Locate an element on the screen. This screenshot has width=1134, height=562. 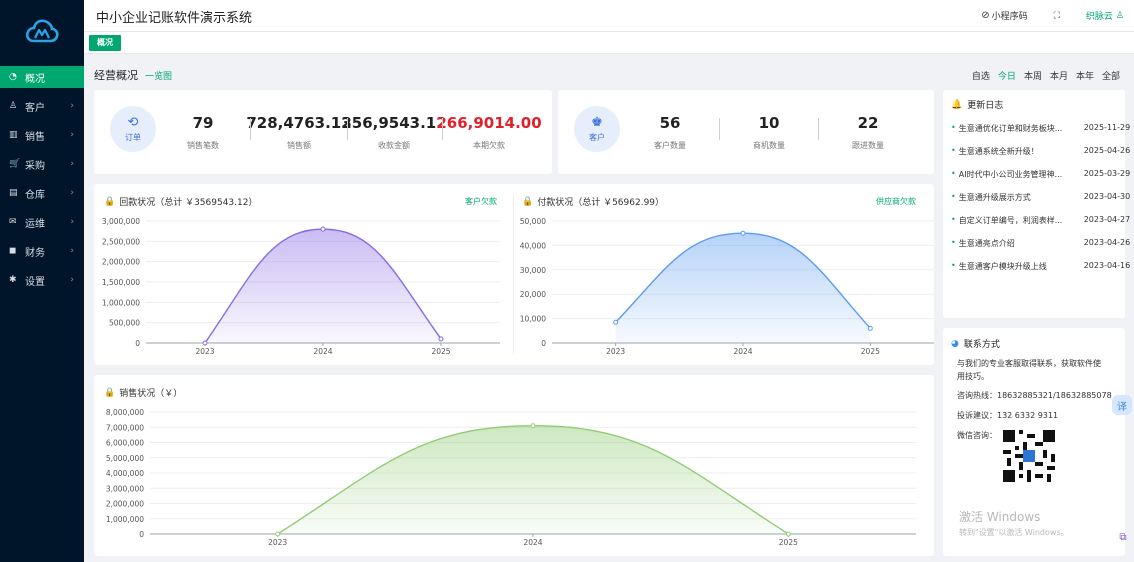
sidebar-item-3: 🛒 采购 › is located at coordinates (42, 164).